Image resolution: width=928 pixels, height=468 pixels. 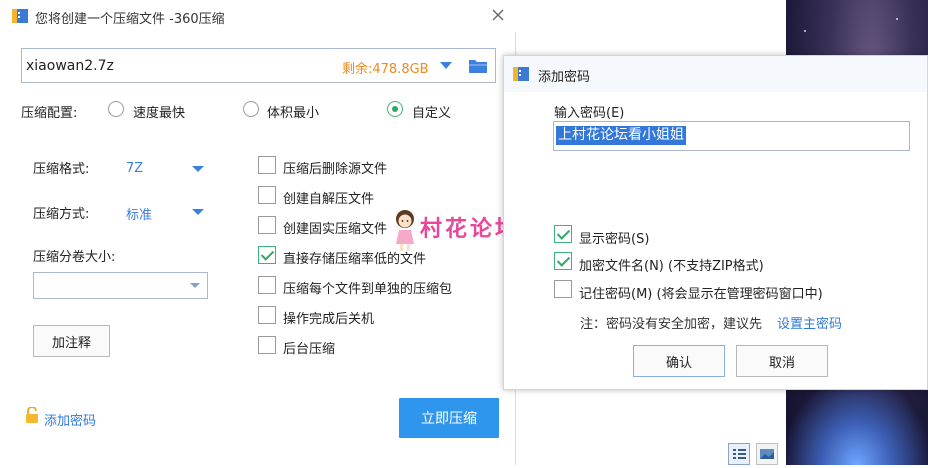 I want to click on archive-path-input, so click(x=176, y=66).